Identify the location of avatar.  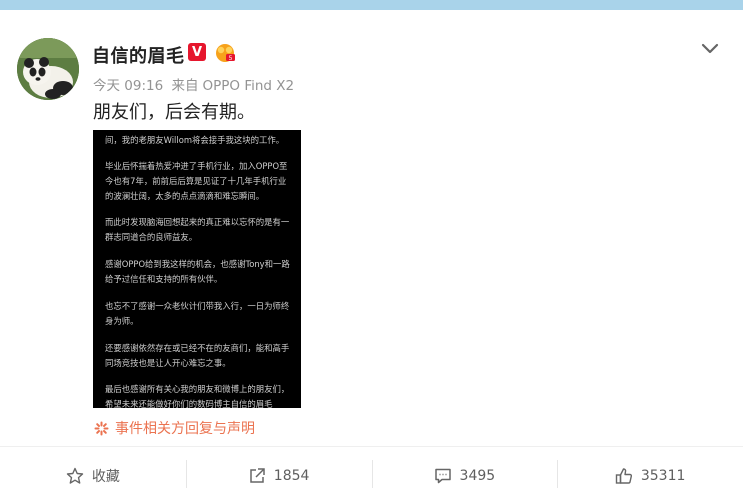
(48, 69).